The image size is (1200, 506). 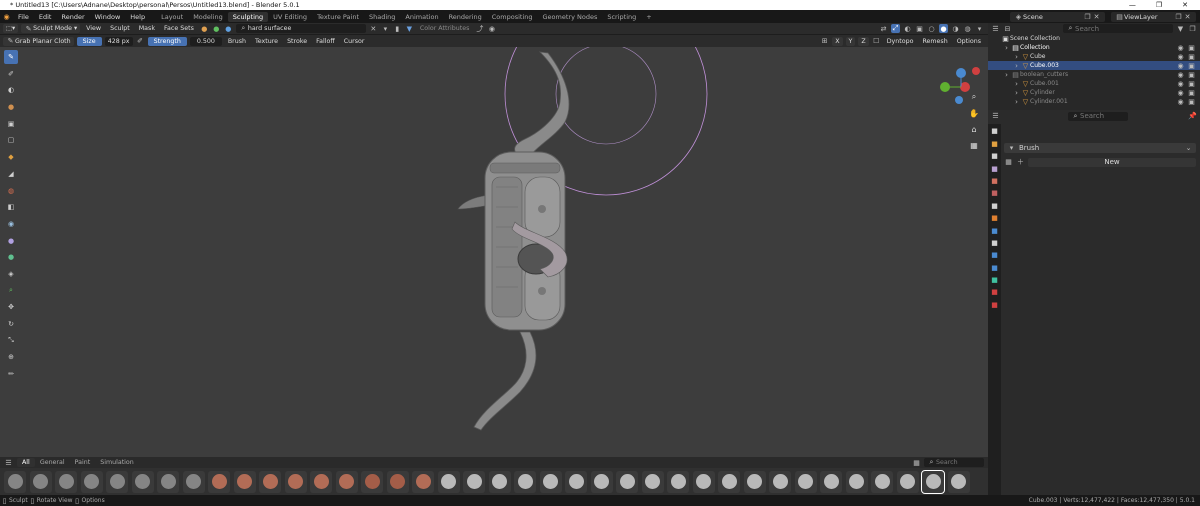 I want to click on brush-thumb-thumb, so click(x=499, y=481).